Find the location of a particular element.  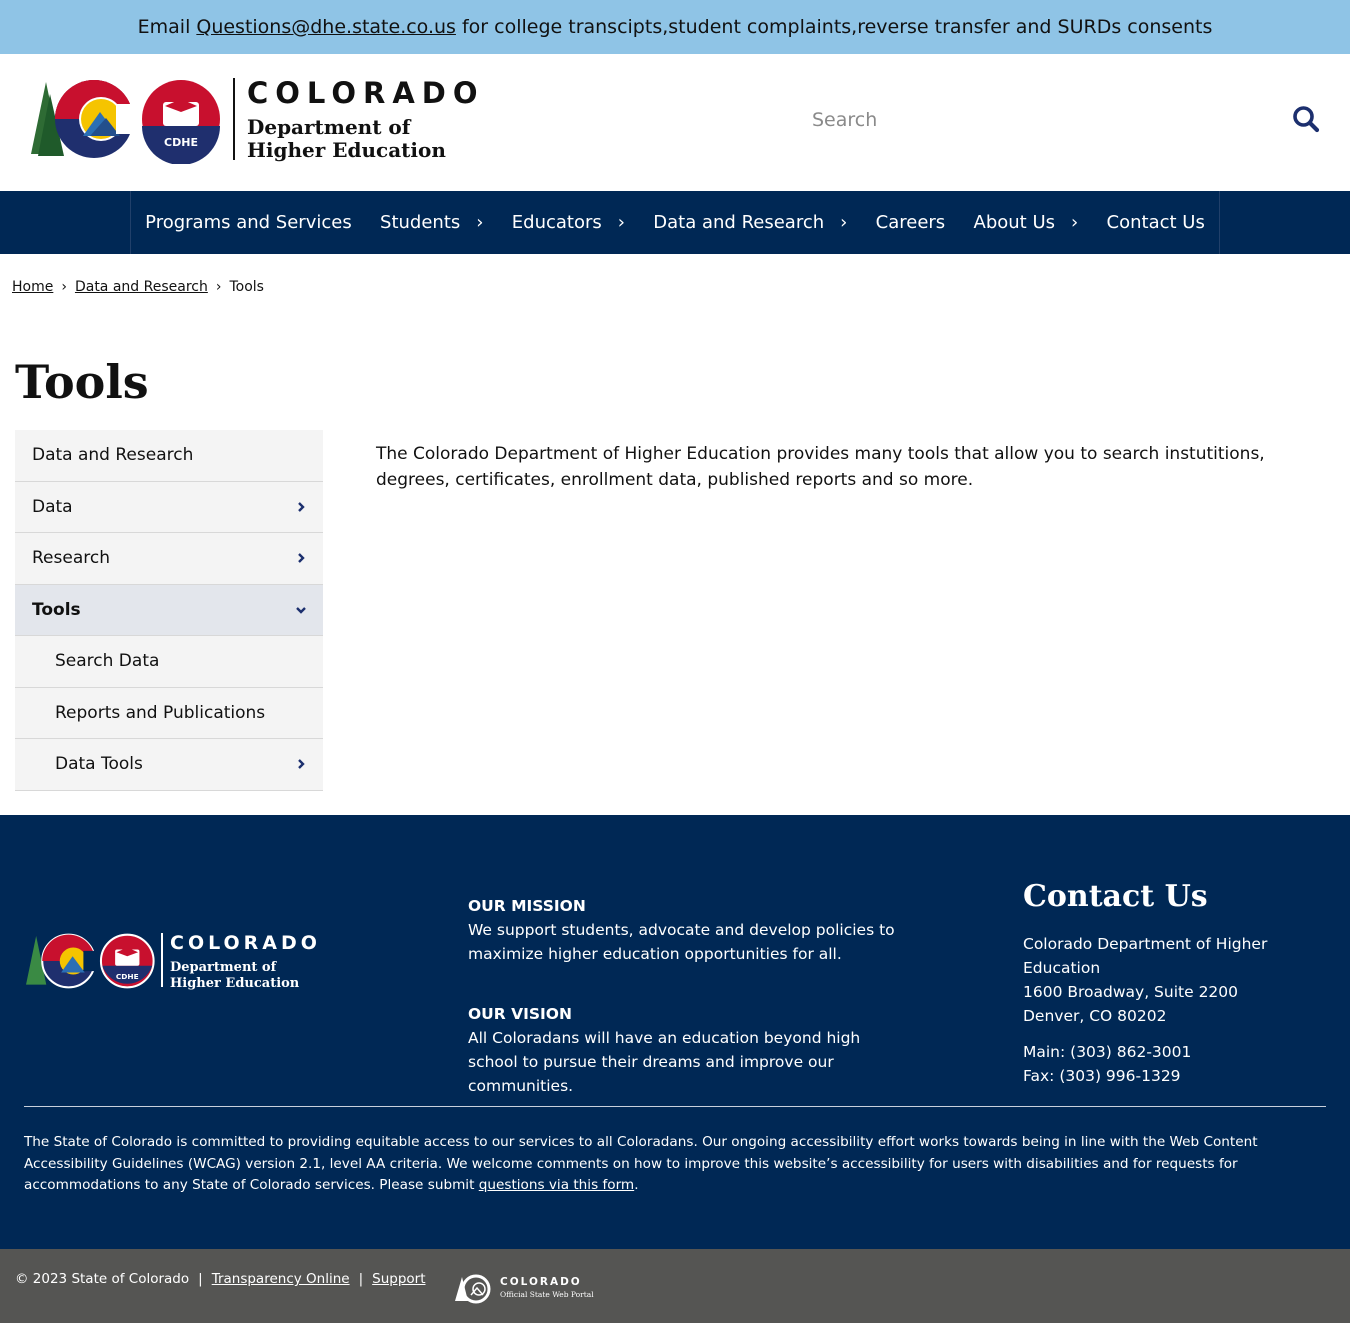

footer-logo-line-2: Higher Education is located at coordinates (235, 983).